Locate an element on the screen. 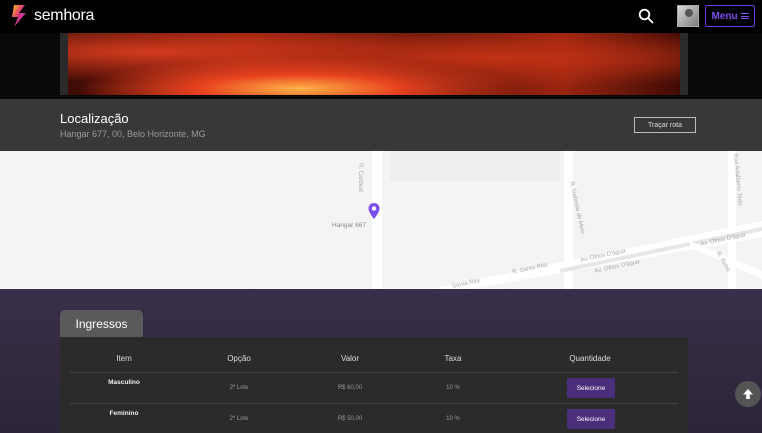 This screenshot has height=433, width=762. search-icon is located at coordinates (646, 16).